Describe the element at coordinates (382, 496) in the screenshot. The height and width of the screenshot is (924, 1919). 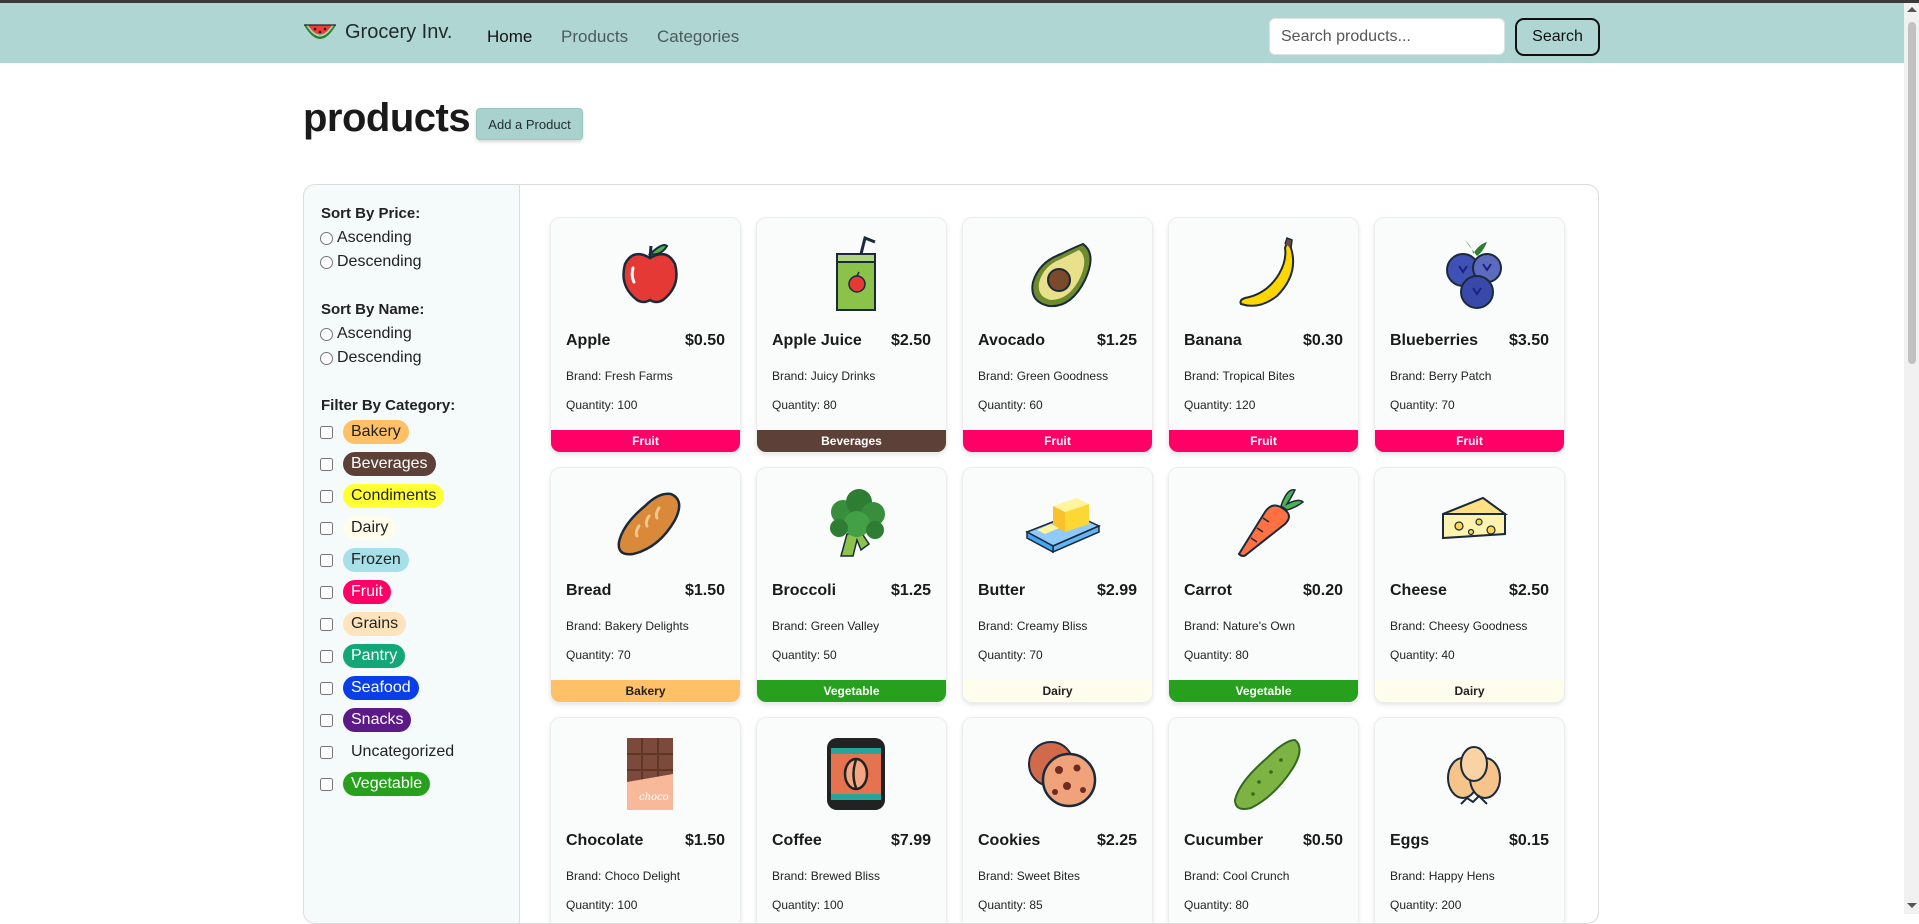
I see `category-filter-condiments: Condiments` at that location.